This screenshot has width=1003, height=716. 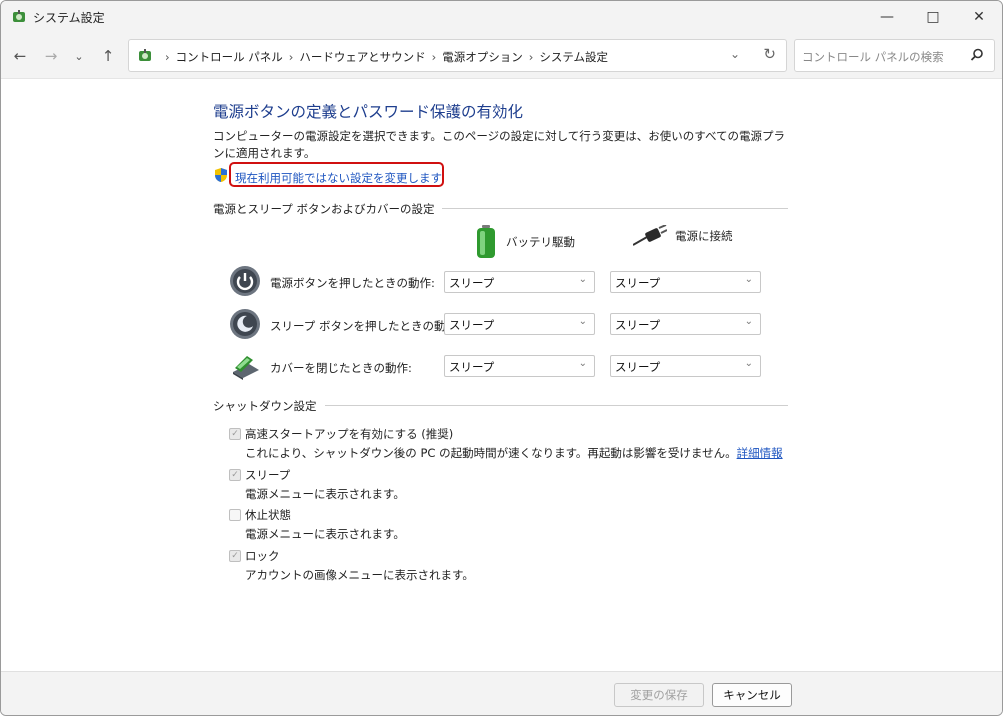 What do you see at coordinates (246, 368) in the screenshot?
I see `laptop-lid-icon` at bounding box center [246, 368].